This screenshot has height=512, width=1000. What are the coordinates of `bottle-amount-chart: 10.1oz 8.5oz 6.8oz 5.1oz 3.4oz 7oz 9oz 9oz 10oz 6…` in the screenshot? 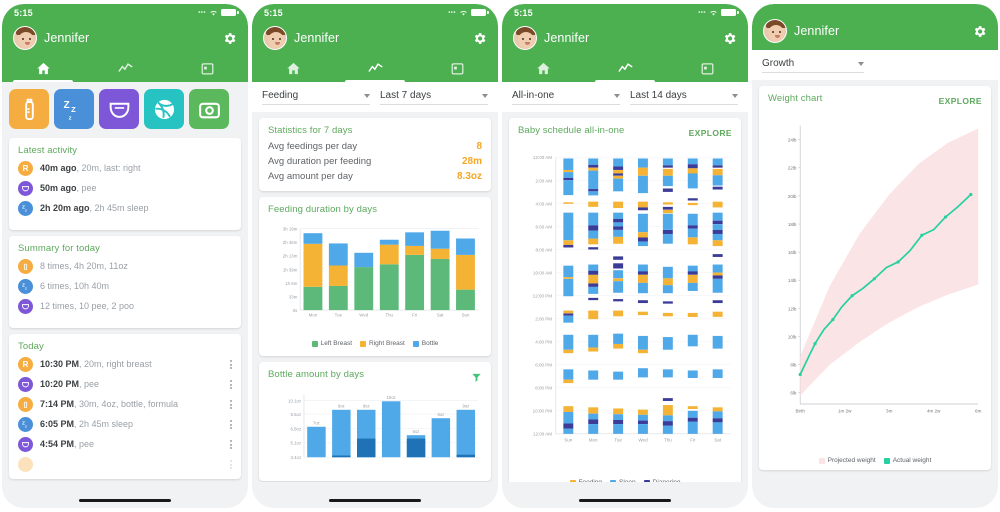 It's located at (375, 426).